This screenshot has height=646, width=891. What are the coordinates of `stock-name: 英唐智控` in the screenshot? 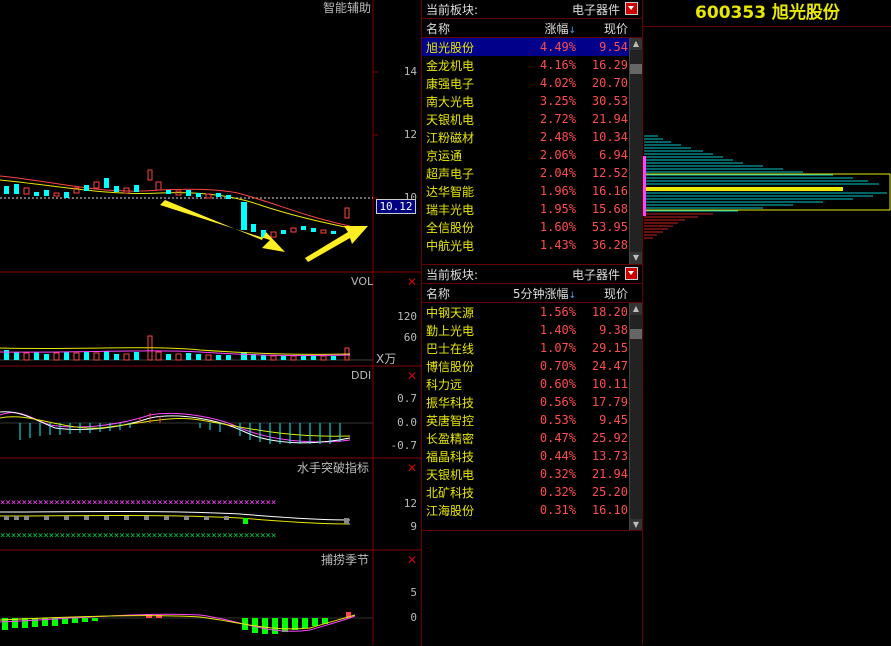 It's located at (450, 420).